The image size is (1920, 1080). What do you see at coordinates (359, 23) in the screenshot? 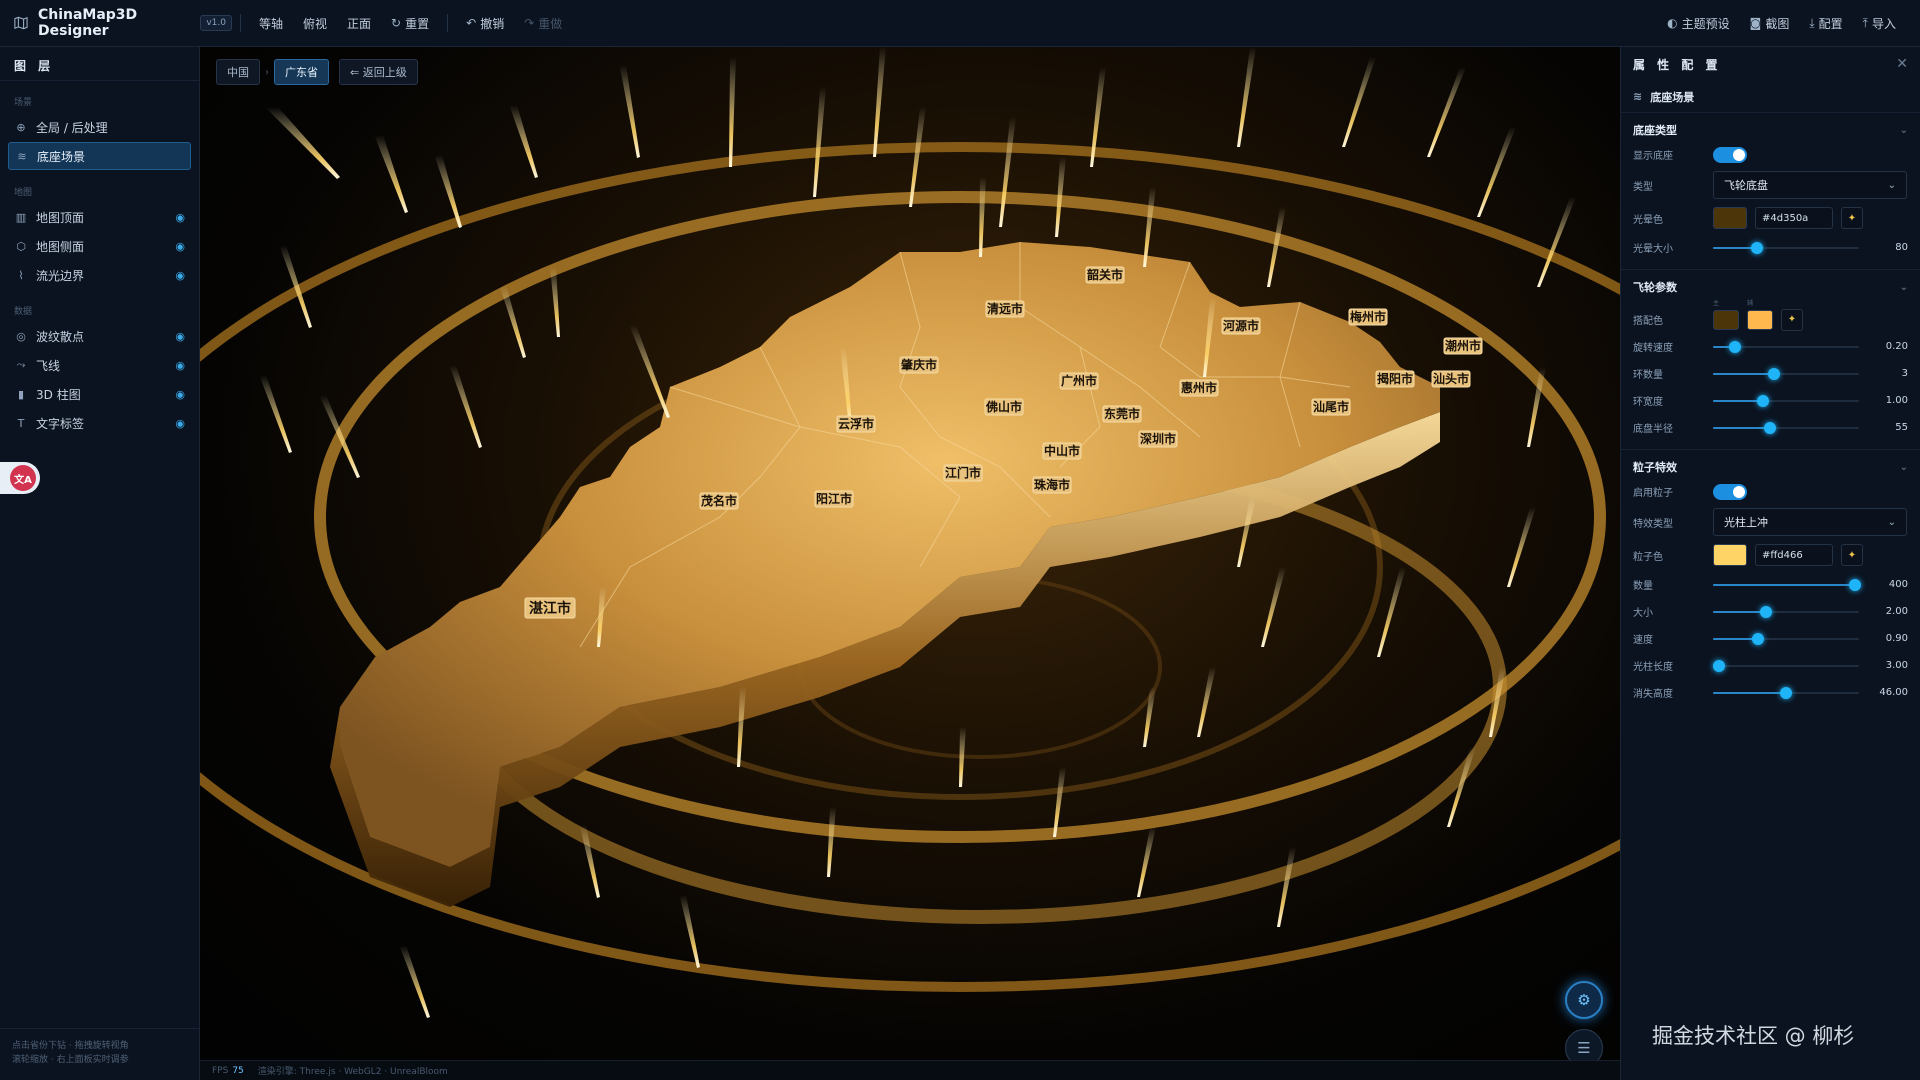
I see `view-front-button: 正面` at bounding box center [359, 23].